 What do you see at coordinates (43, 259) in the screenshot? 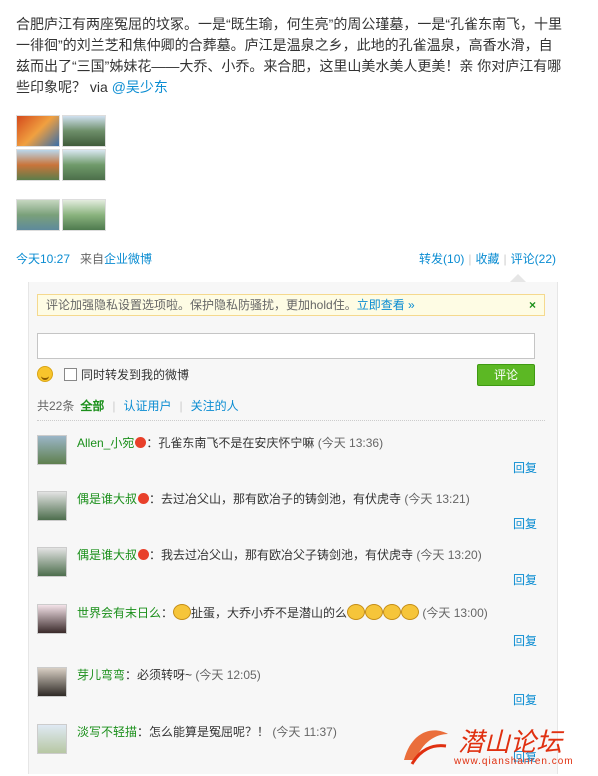
I see `post-time: 今天10:27` at bounding box center [43, 259].